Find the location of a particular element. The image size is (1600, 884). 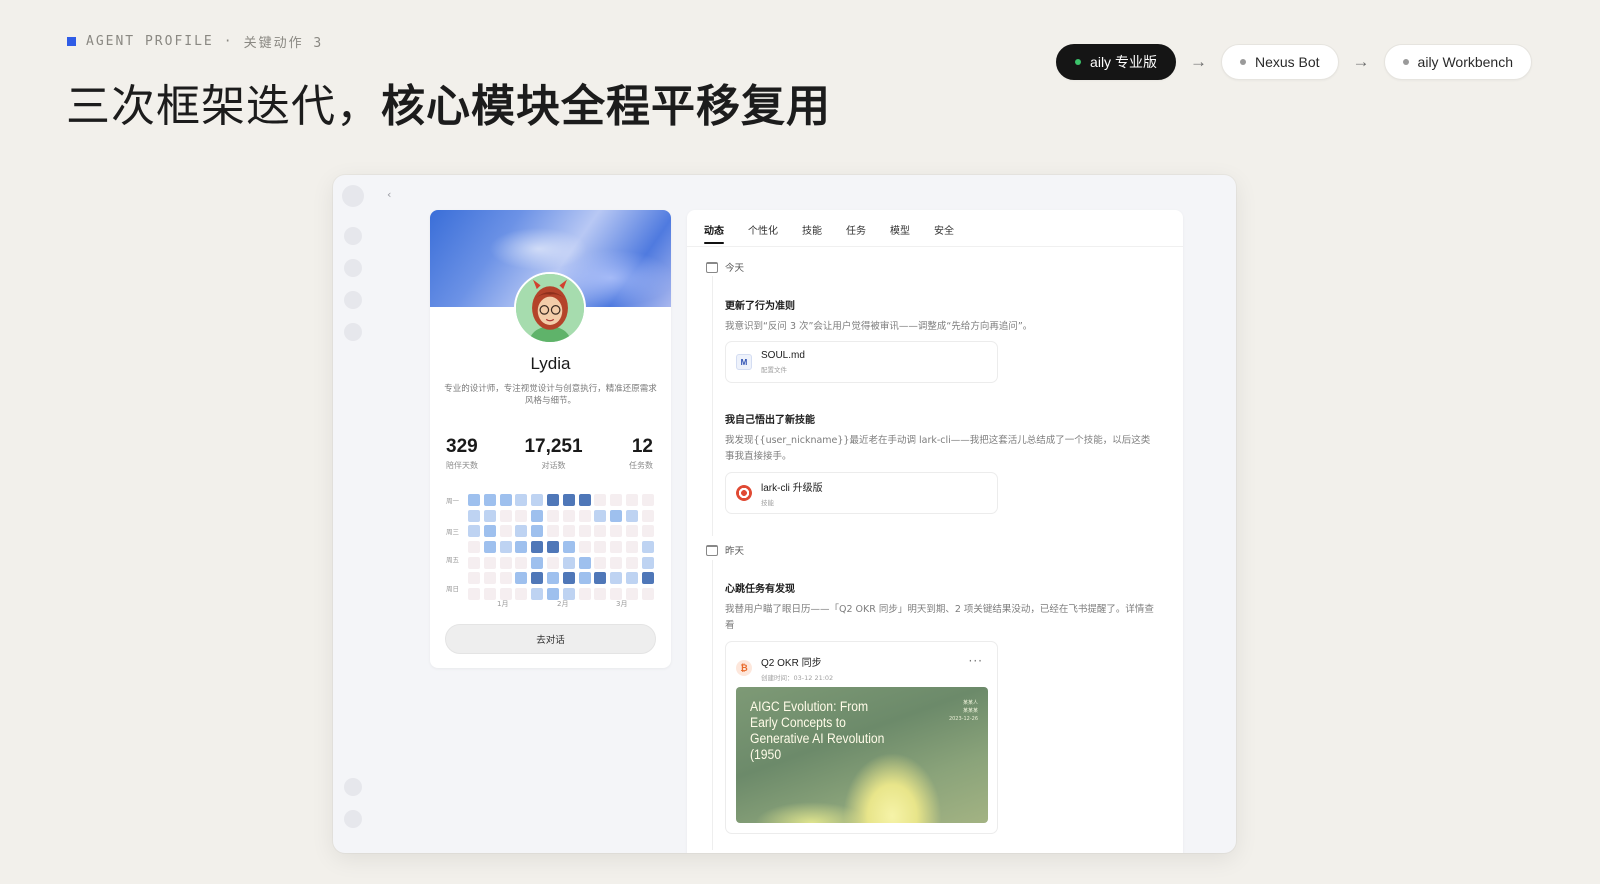

chevron-left-icon: ‹ is located at coordinates (389, 194).